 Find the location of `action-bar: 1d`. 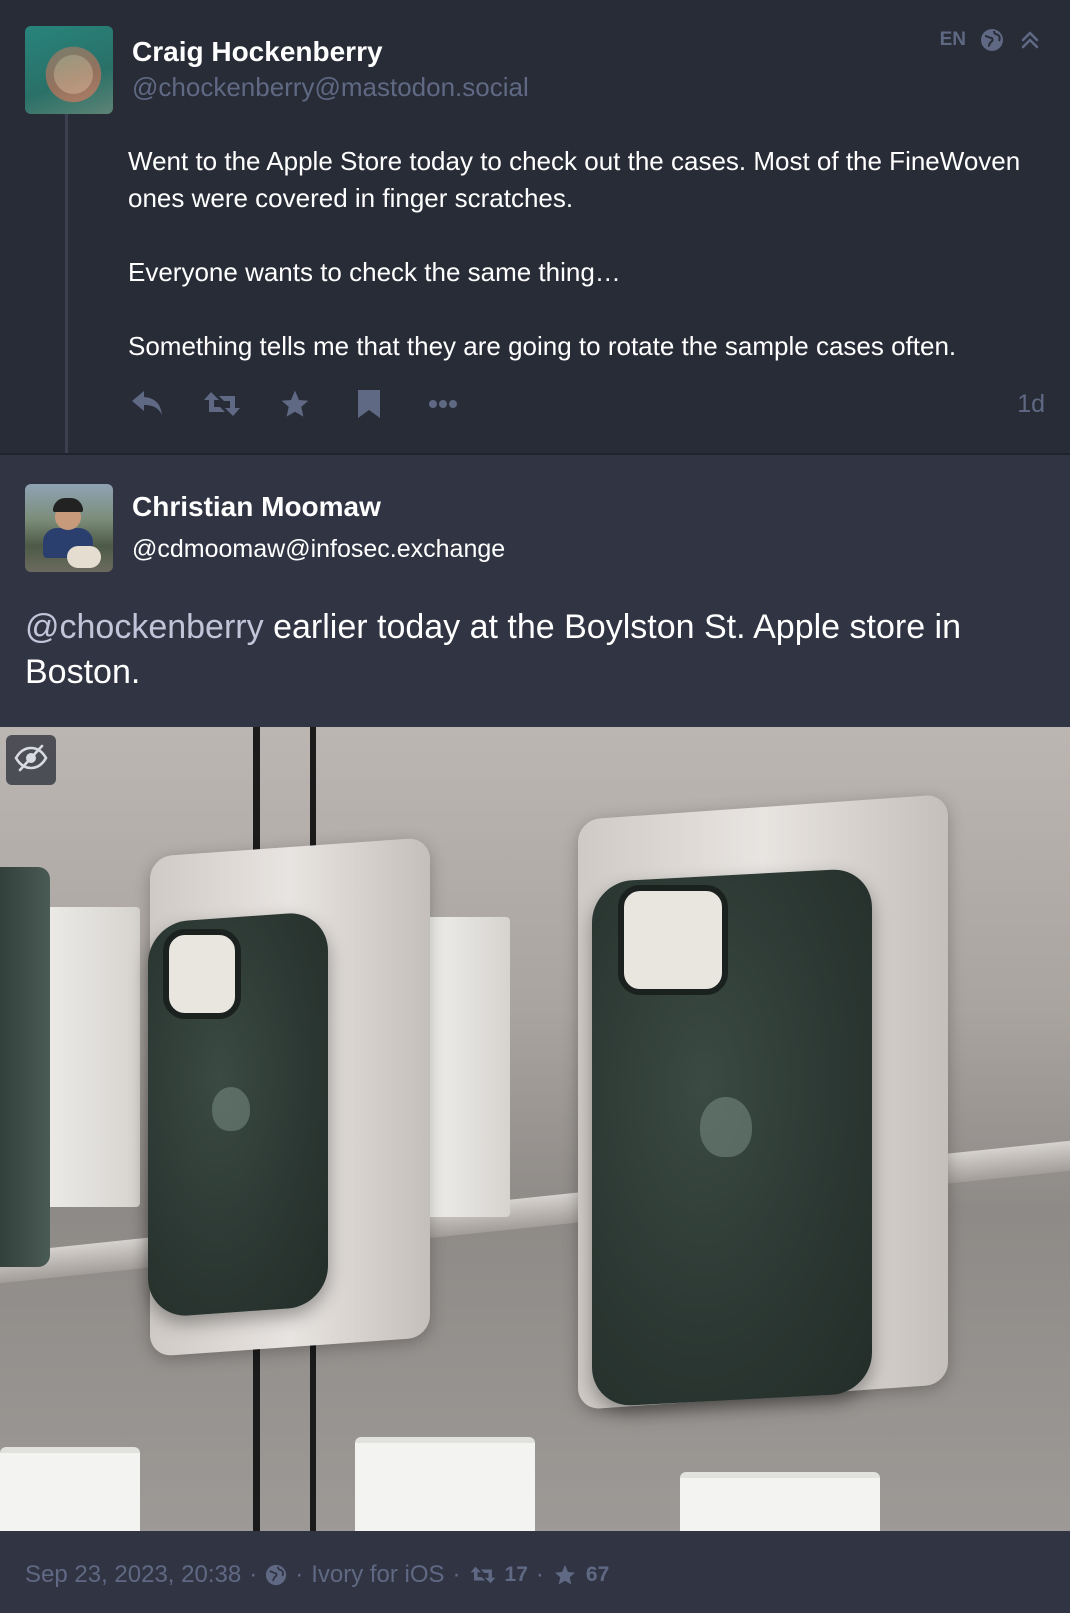

action-bar: 1d is located at coordinates (587, 404).